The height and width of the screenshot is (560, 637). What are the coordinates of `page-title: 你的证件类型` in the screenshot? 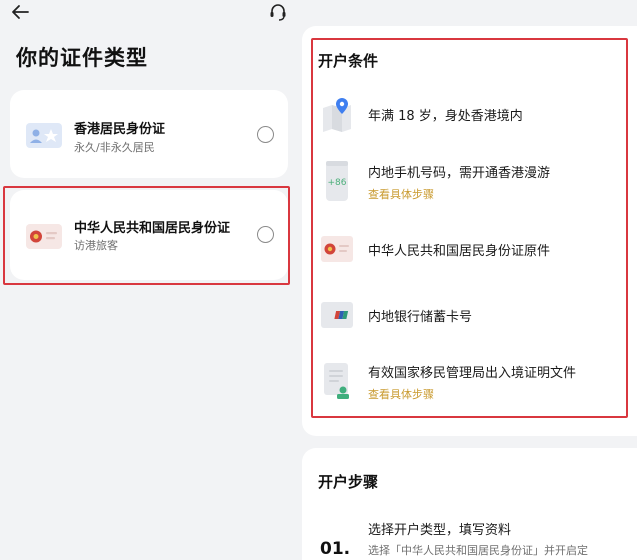 It's located at (82, 58).